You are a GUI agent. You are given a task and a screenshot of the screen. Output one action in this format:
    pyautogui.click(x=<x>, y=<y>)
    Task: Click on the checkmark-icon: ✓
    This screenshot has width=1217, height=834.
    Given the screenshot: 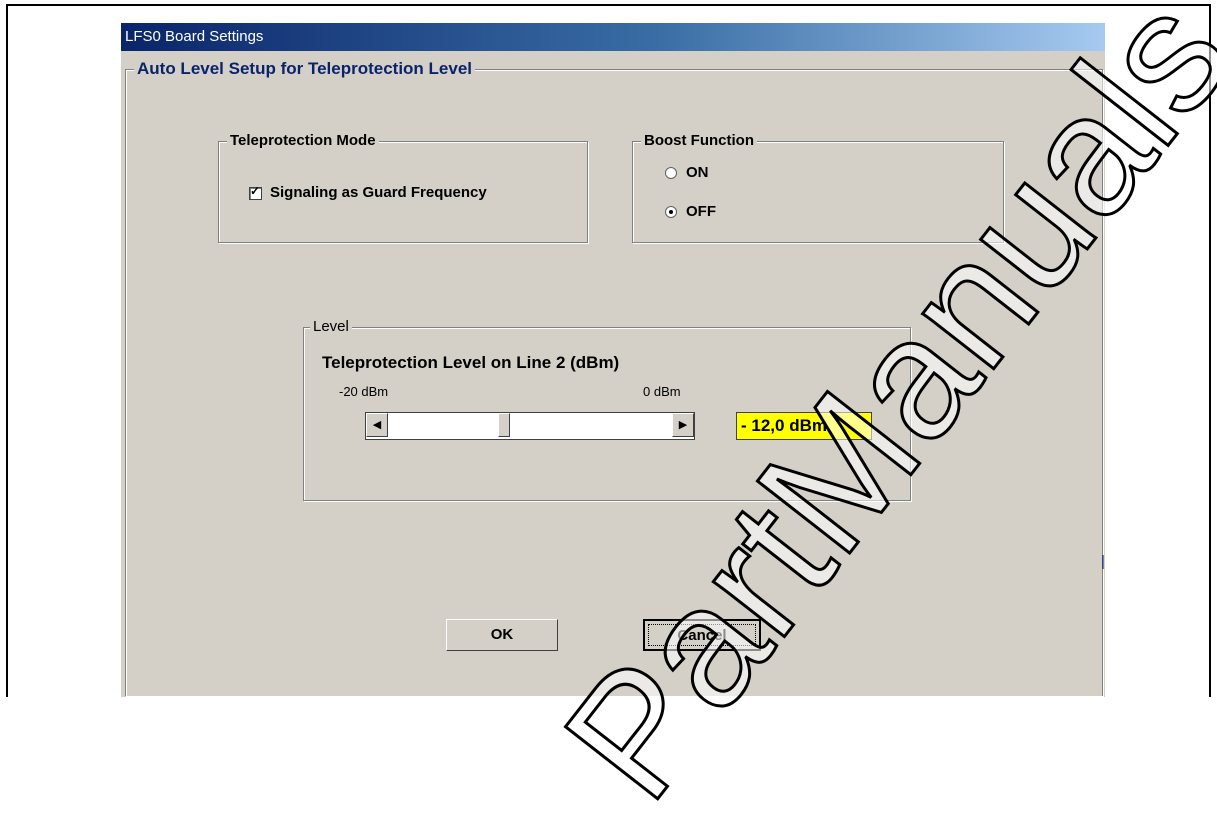 What is the action you would take?
    pyautogui.click(x=255, y=191)
    